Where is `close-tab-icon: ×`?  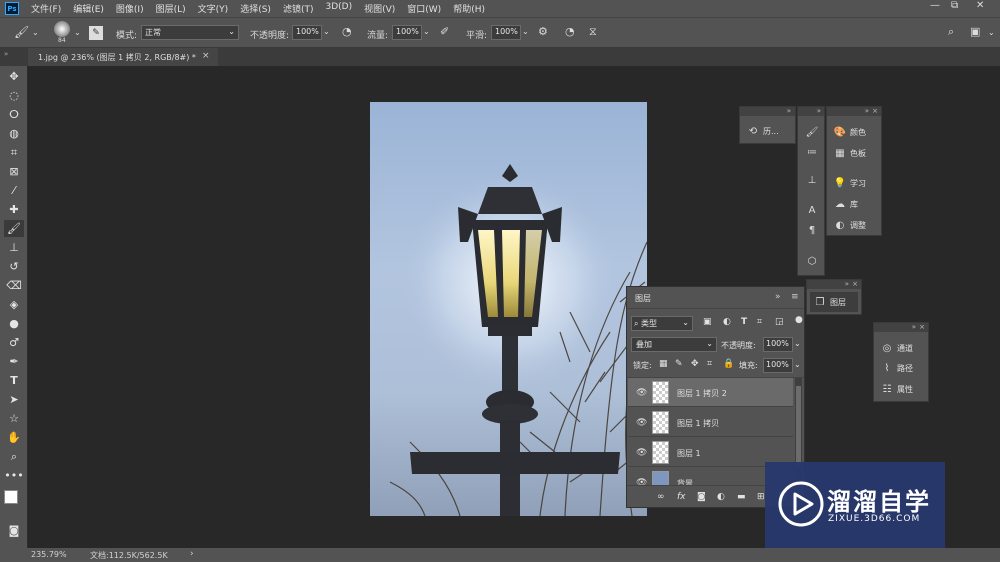 close-tab-icon: × is located at coordinates (206, 56).